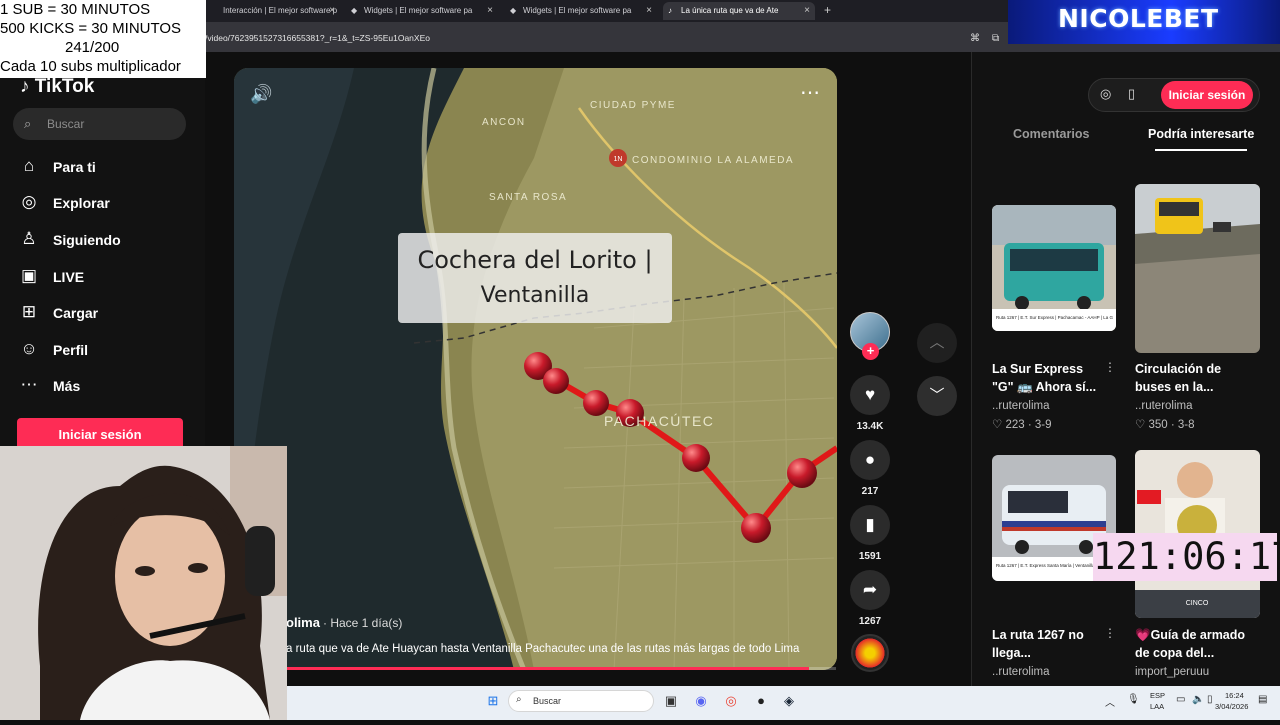 Image resolution: width=1280 pixels, height=725 pixels. What do you see at coordinates (1180, 699) in the screenshot?
I see `network-icon: ▭` at bounding box center [1180, 699].